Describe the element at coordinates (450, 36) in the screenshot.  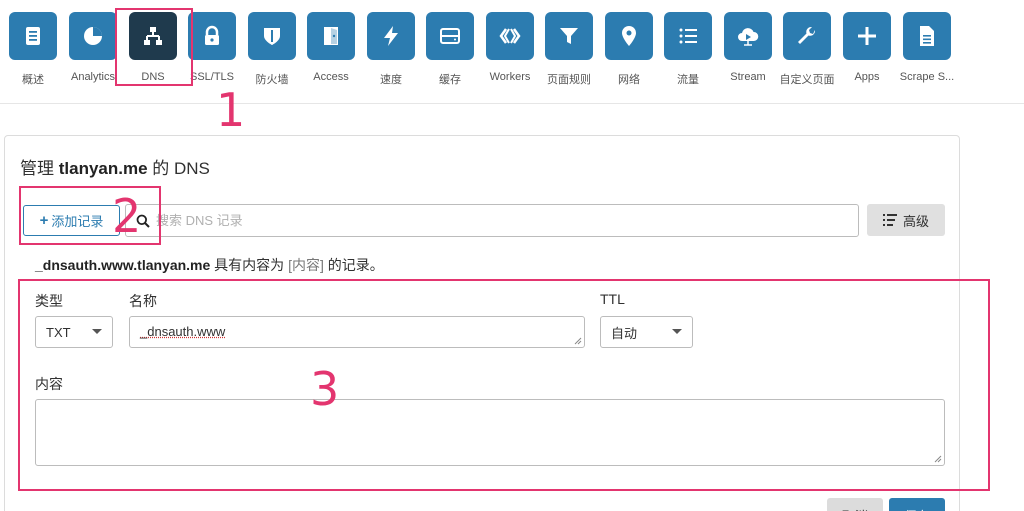
I see `storage-icon` at that location.